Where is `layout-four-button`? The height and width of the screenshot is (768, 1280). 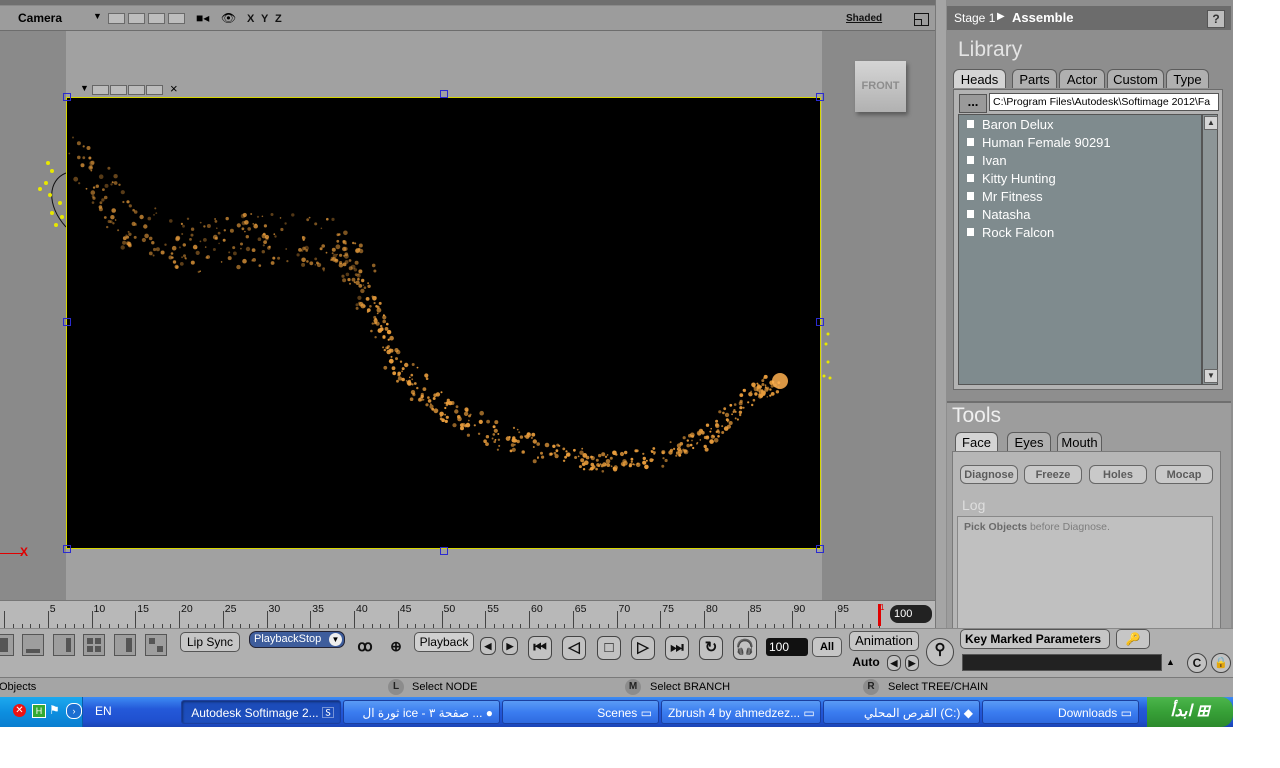
layout-four-button is located at coordinates (94, 645).